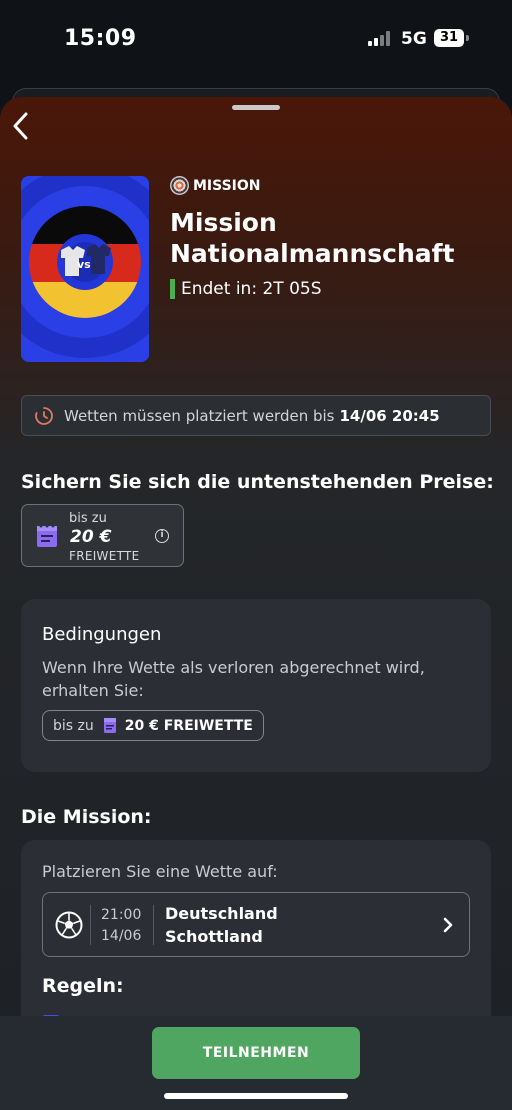 The image size is (512, 1110). Describe the element at coordinates (84, 264) in the screenshot. I see `vs-text: vs` at that location.